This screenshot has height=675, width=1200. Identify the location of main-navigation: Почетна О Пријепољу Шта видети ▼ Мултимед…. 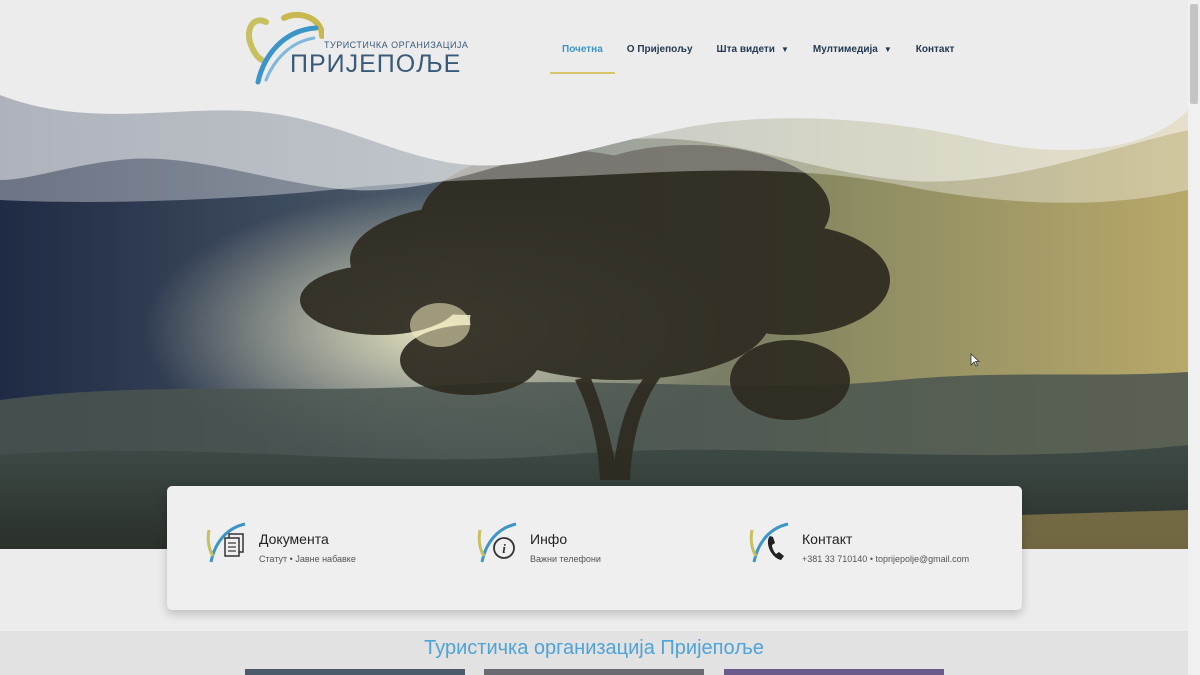
(758, 56).